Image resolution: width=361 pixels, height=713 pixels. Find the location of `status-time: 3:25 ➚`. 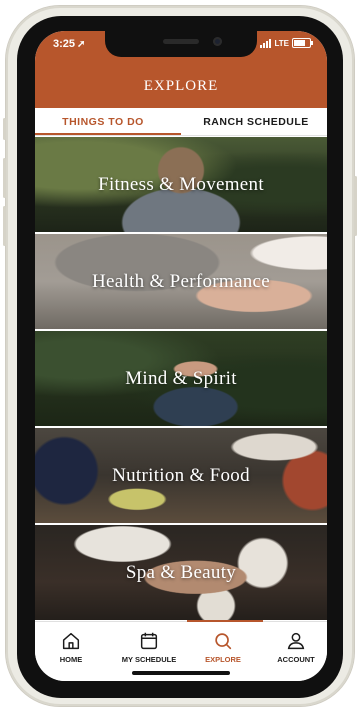

status-time: 3:25 ➚ is located at coordinates (69, 44).